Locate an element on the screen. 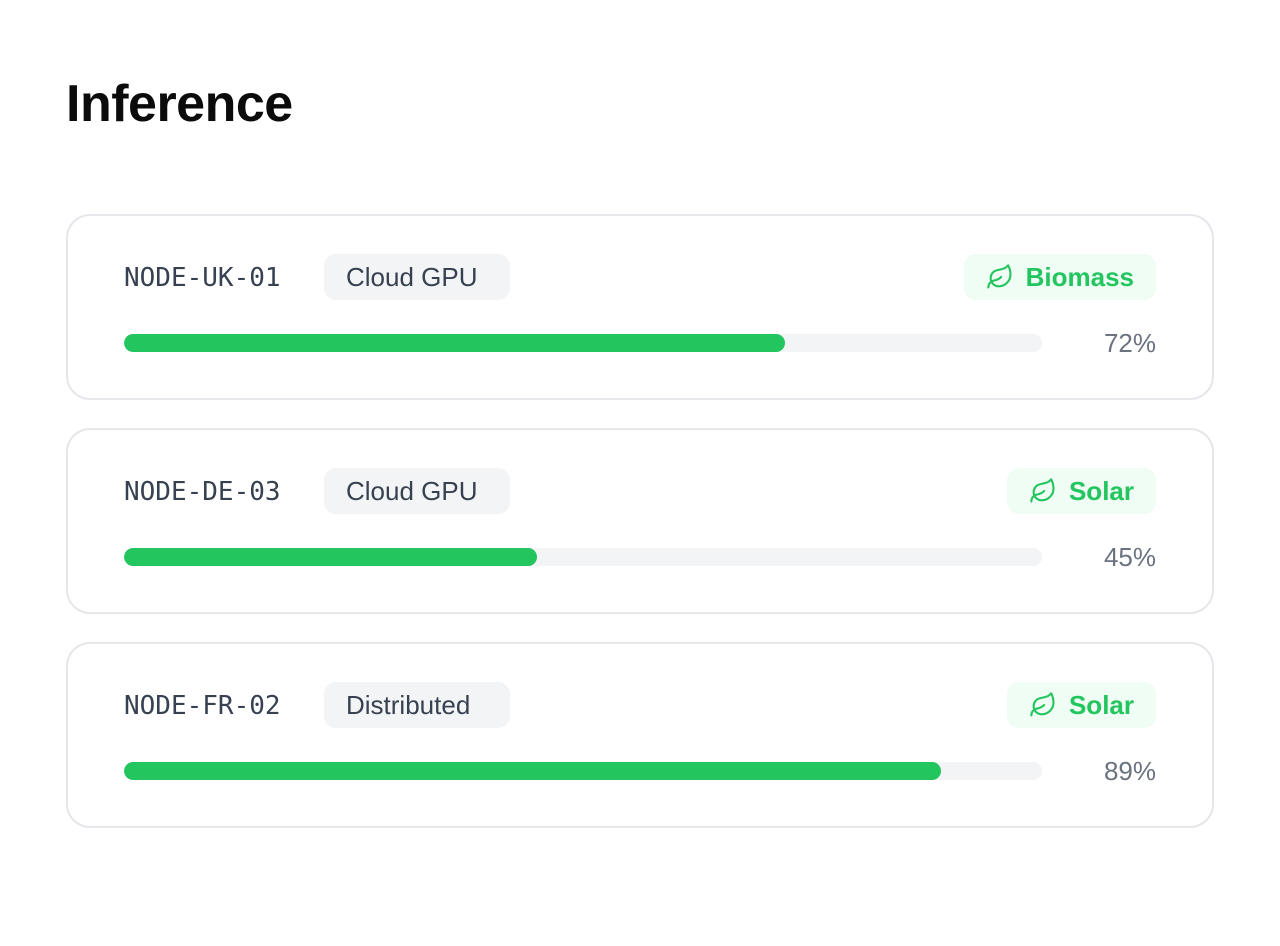 Image resolution: width=1280 pixels, height=946 pixels. utilization-value: 72% is located at coordinates (1129, 343).